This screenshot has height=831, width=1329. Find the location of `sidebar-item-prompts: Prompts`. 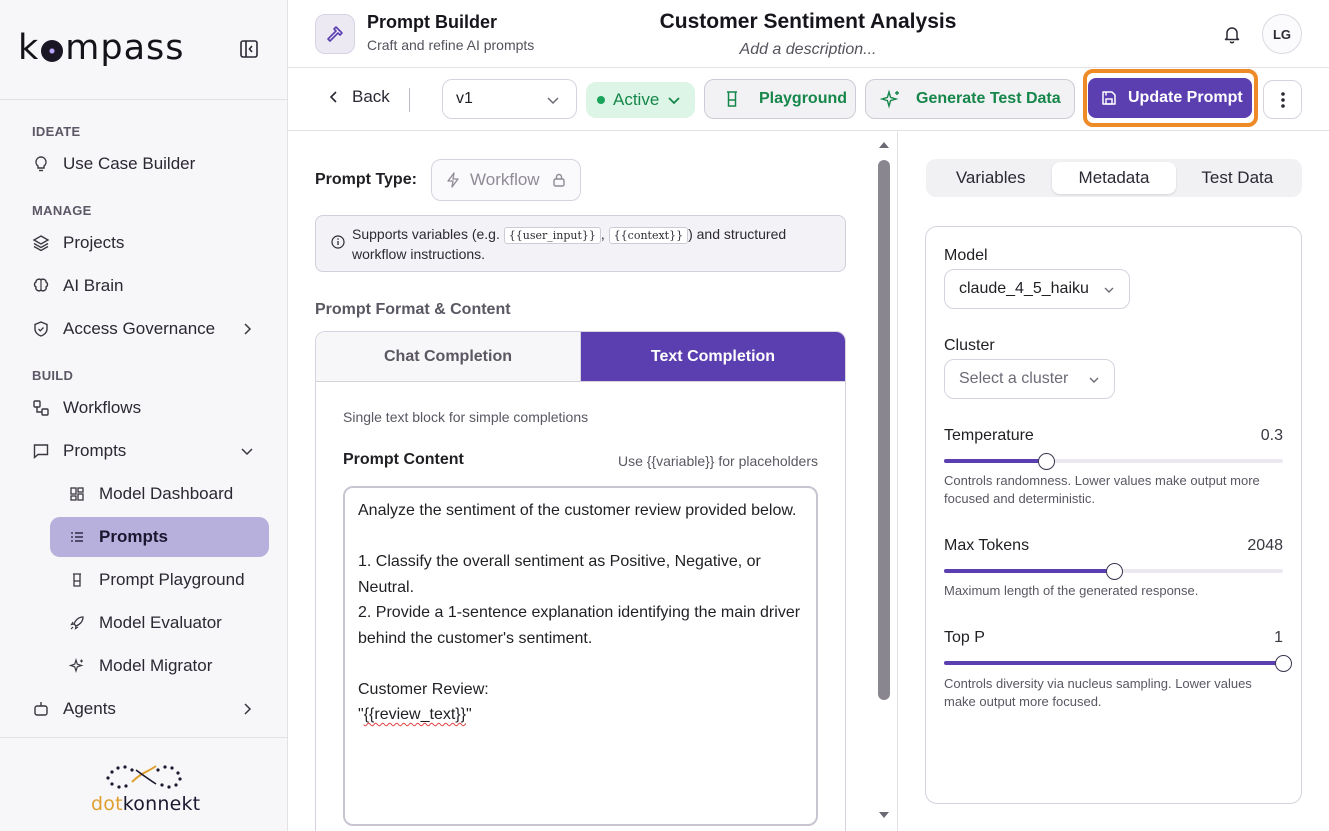

sidebar-item-prompts: Prompts is located at coordinates (143, 451).